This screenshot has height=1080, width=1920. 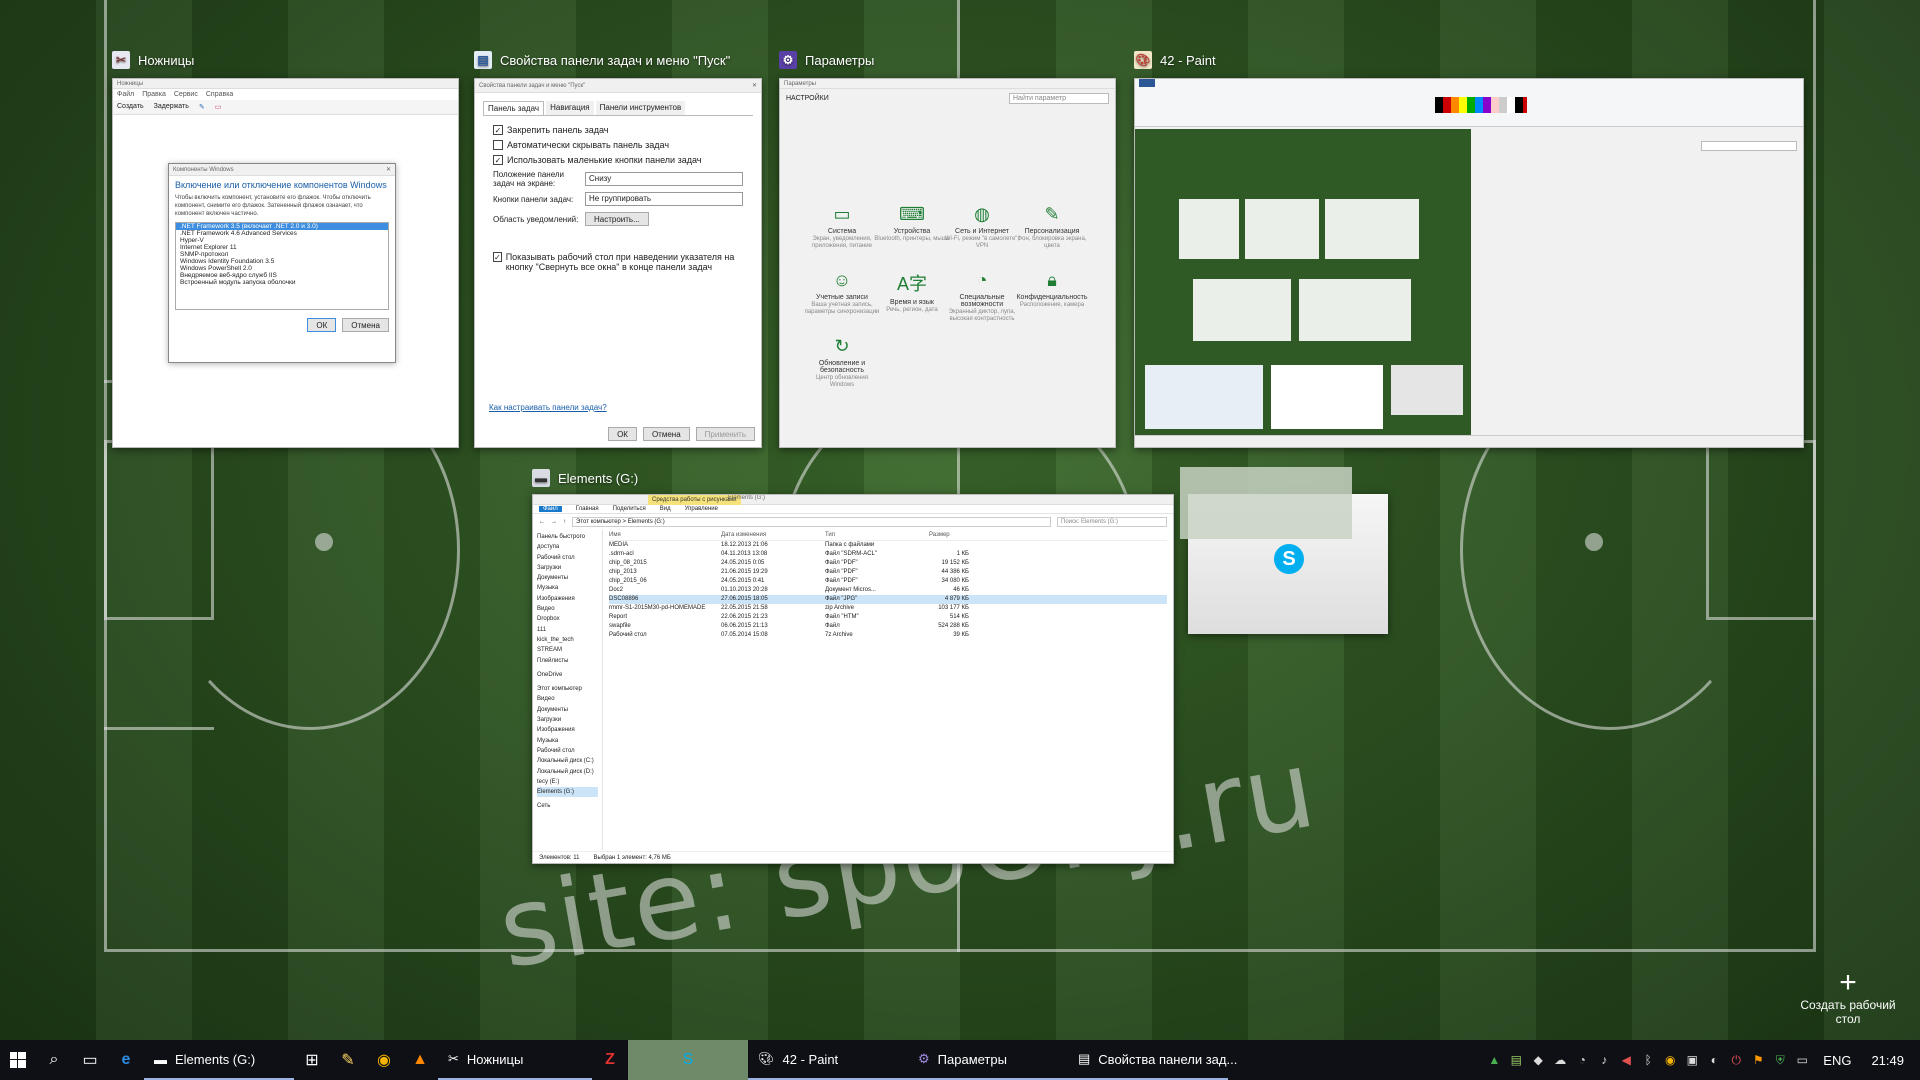 I want to click on taskbar-app-notepad: ✎, so click(x=348, y=1060).